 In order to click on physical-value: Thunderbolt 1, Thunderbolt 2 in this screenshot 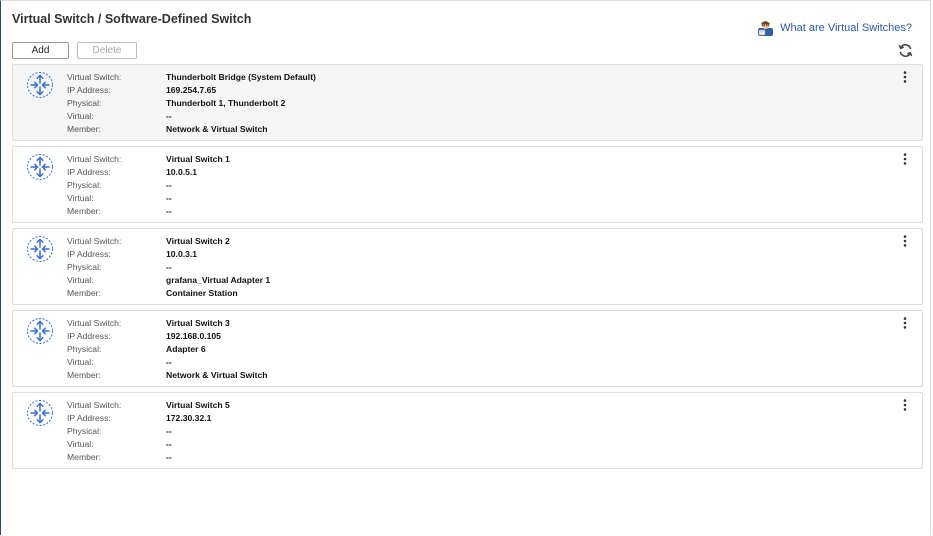, I will do `click(226, 102)`.